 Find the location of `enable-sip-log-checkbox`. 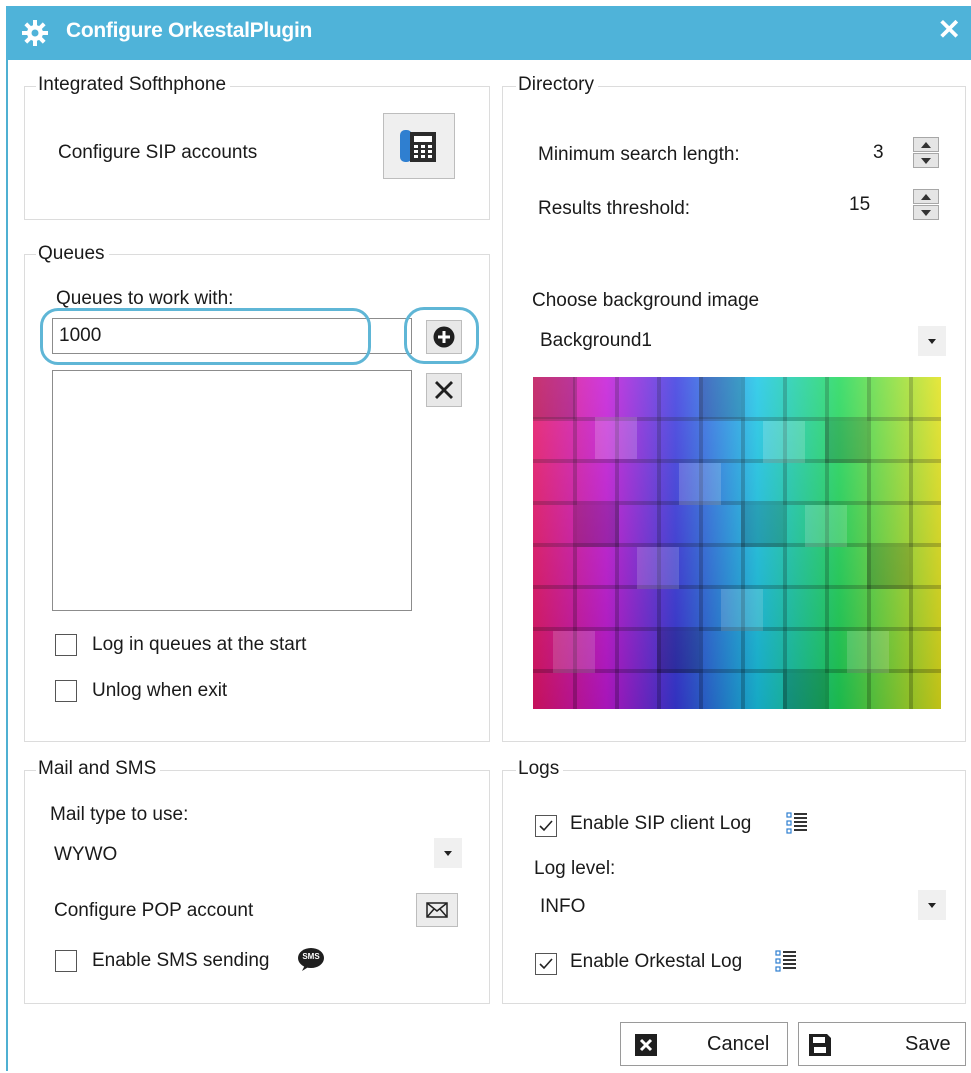

enable-sip-log-checkbox is located at coordinates (546, 826).